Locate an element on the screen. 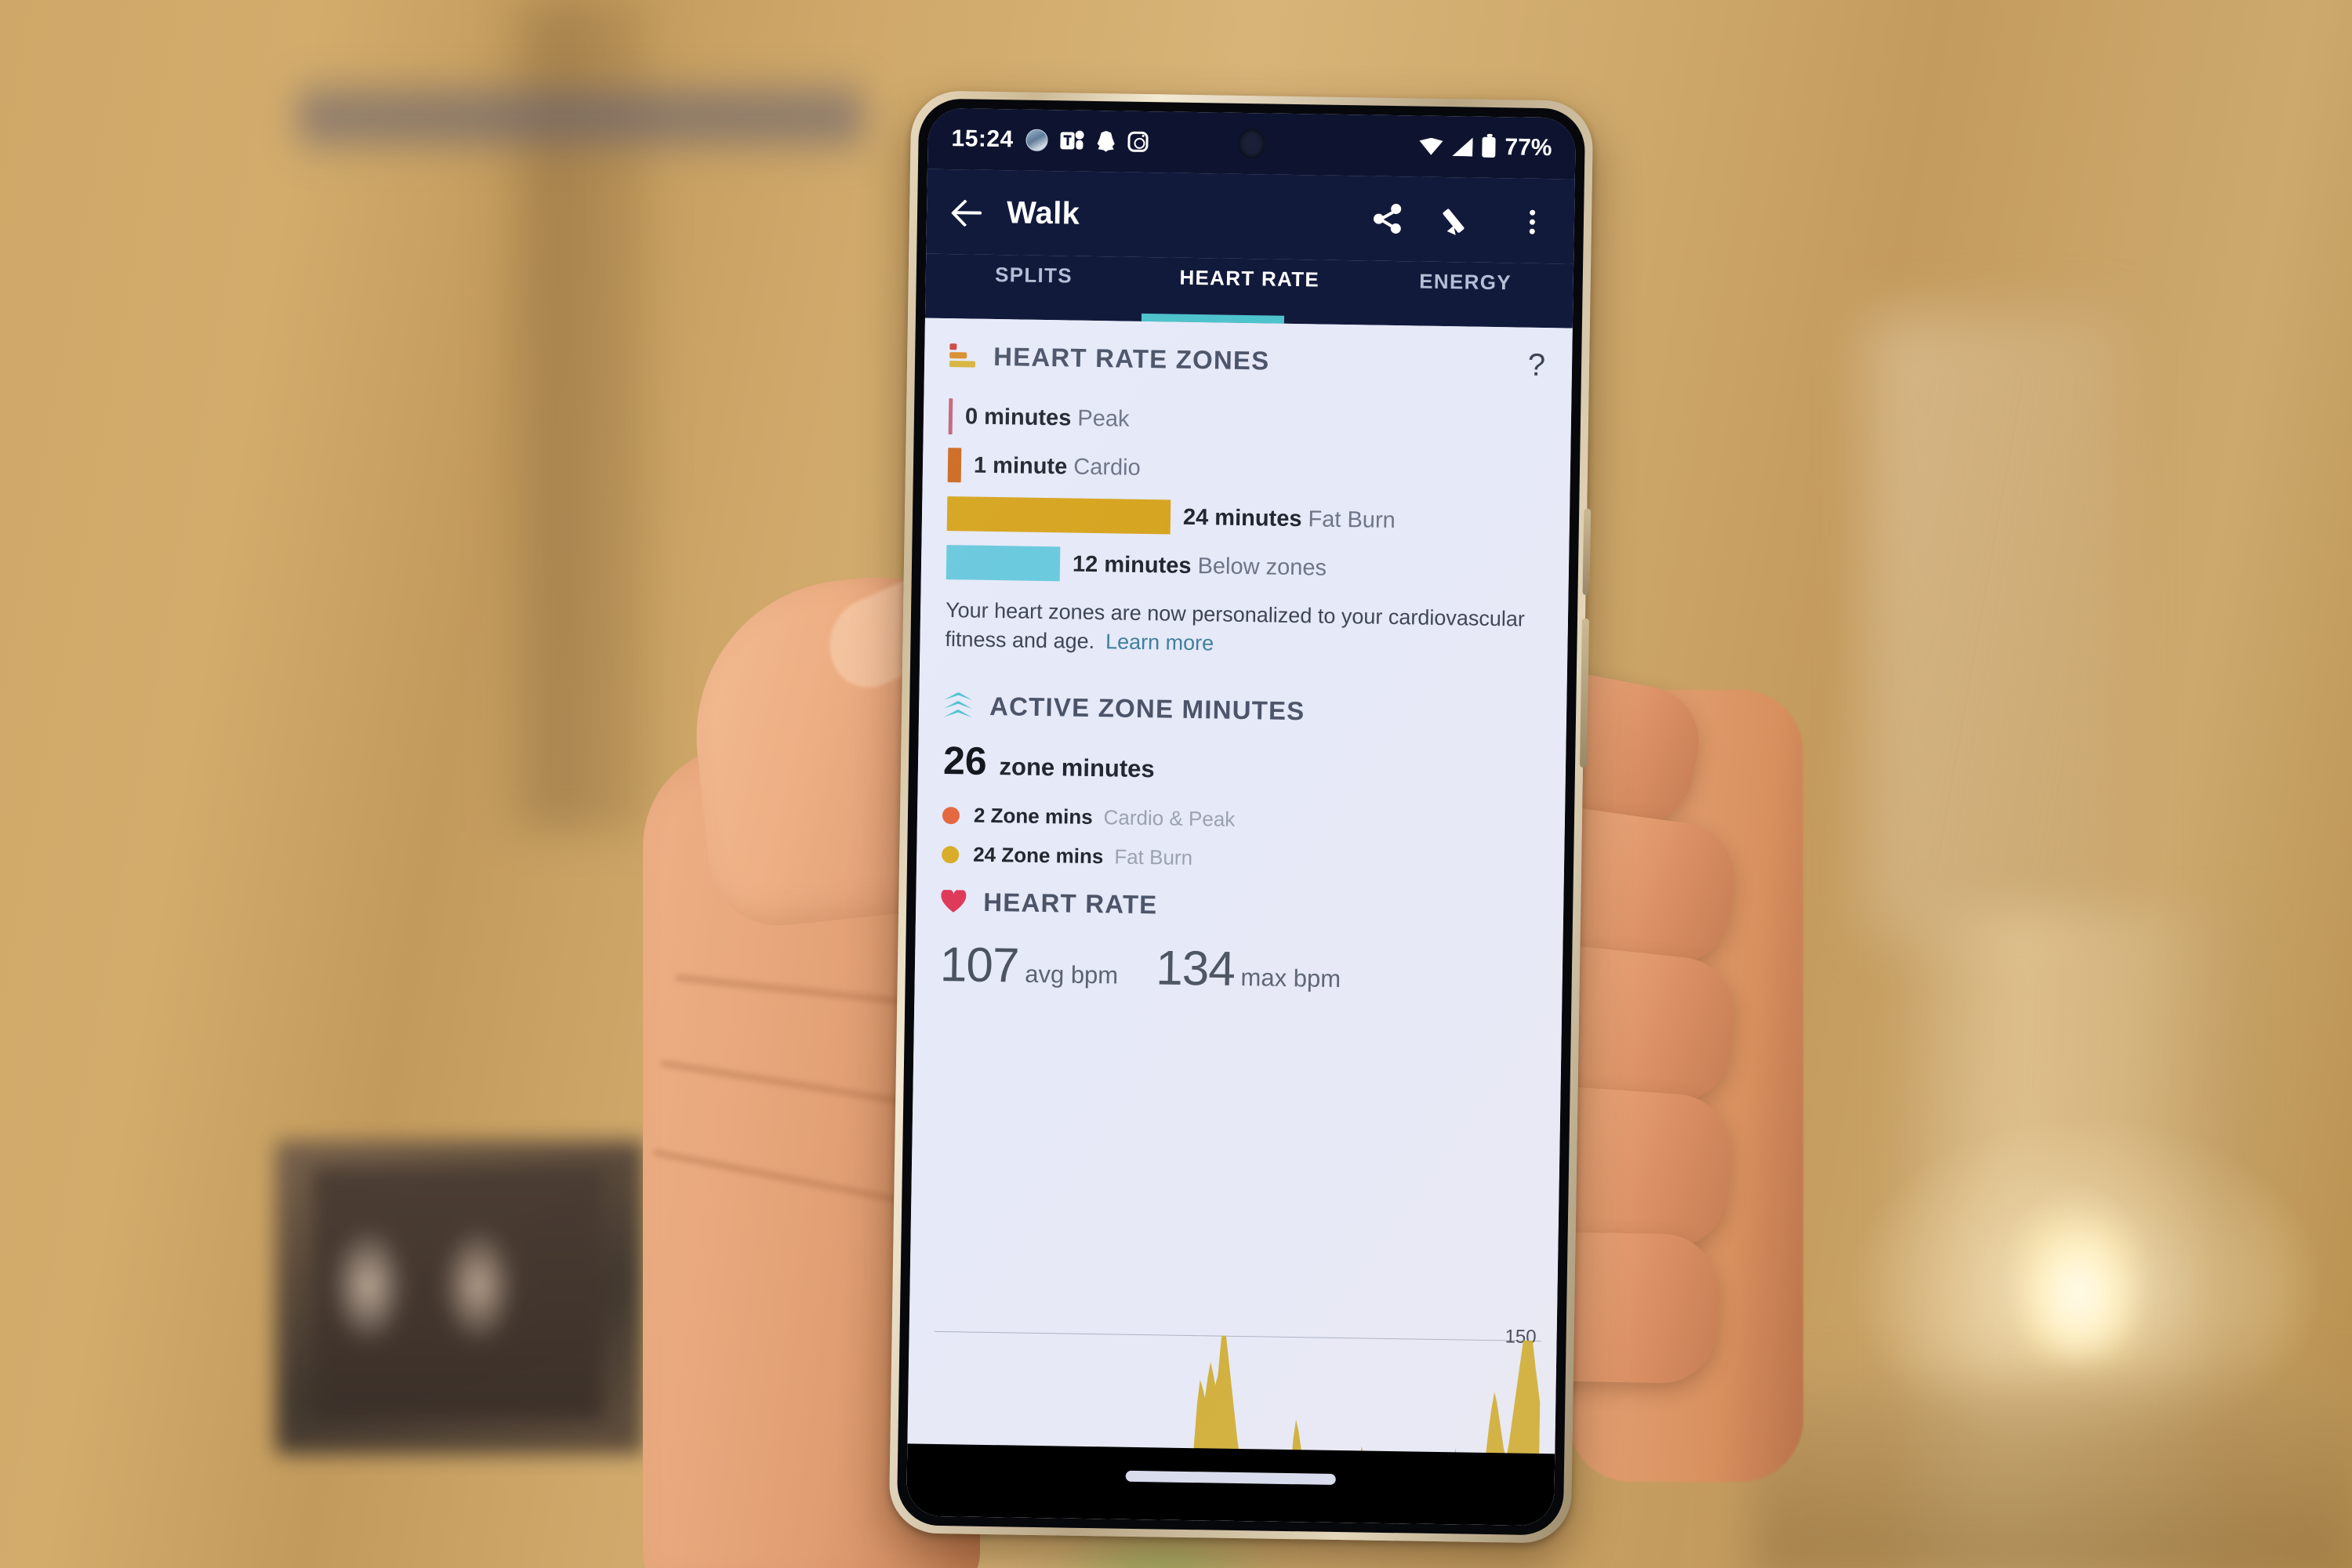 Image resolution: width=2352 pixels, height=1568 pixels. blurred-lamp is located at coordinates (1995, 627).